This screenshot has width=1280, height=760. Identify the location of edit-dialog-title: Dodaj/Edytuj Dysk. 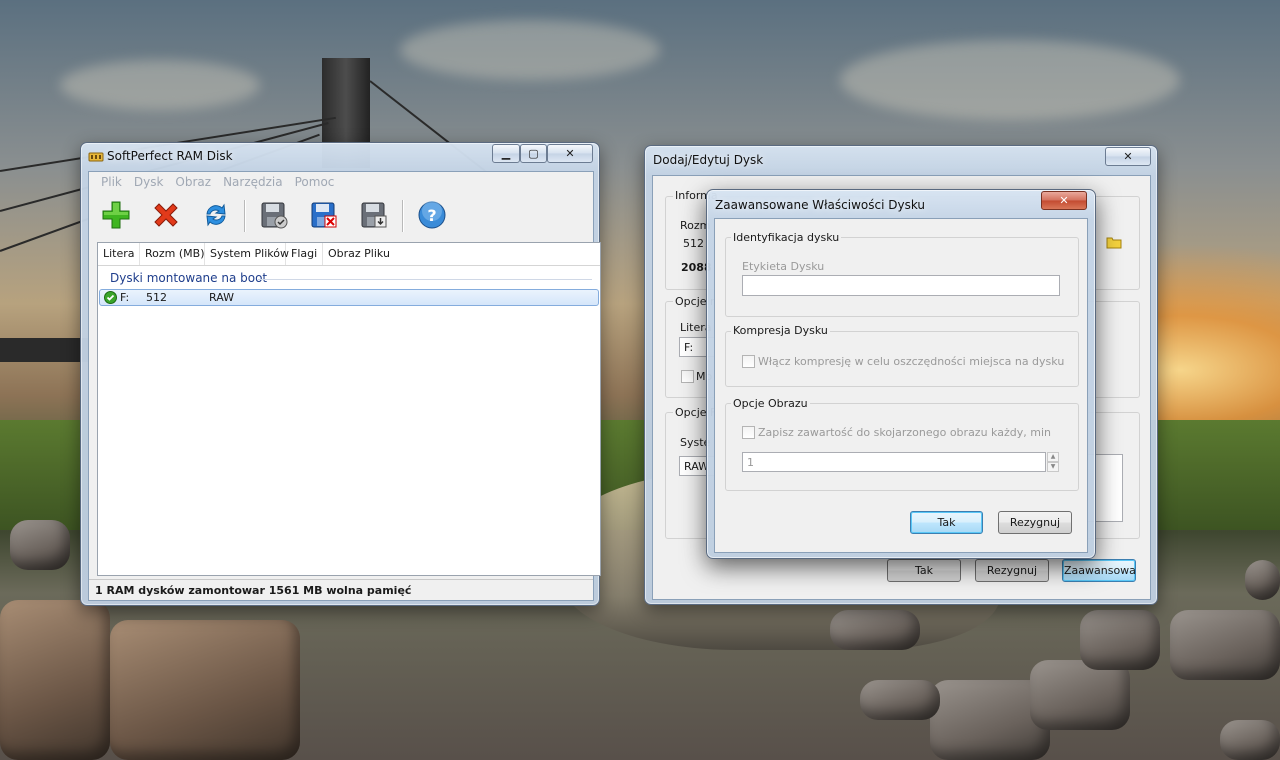
(708, 160).